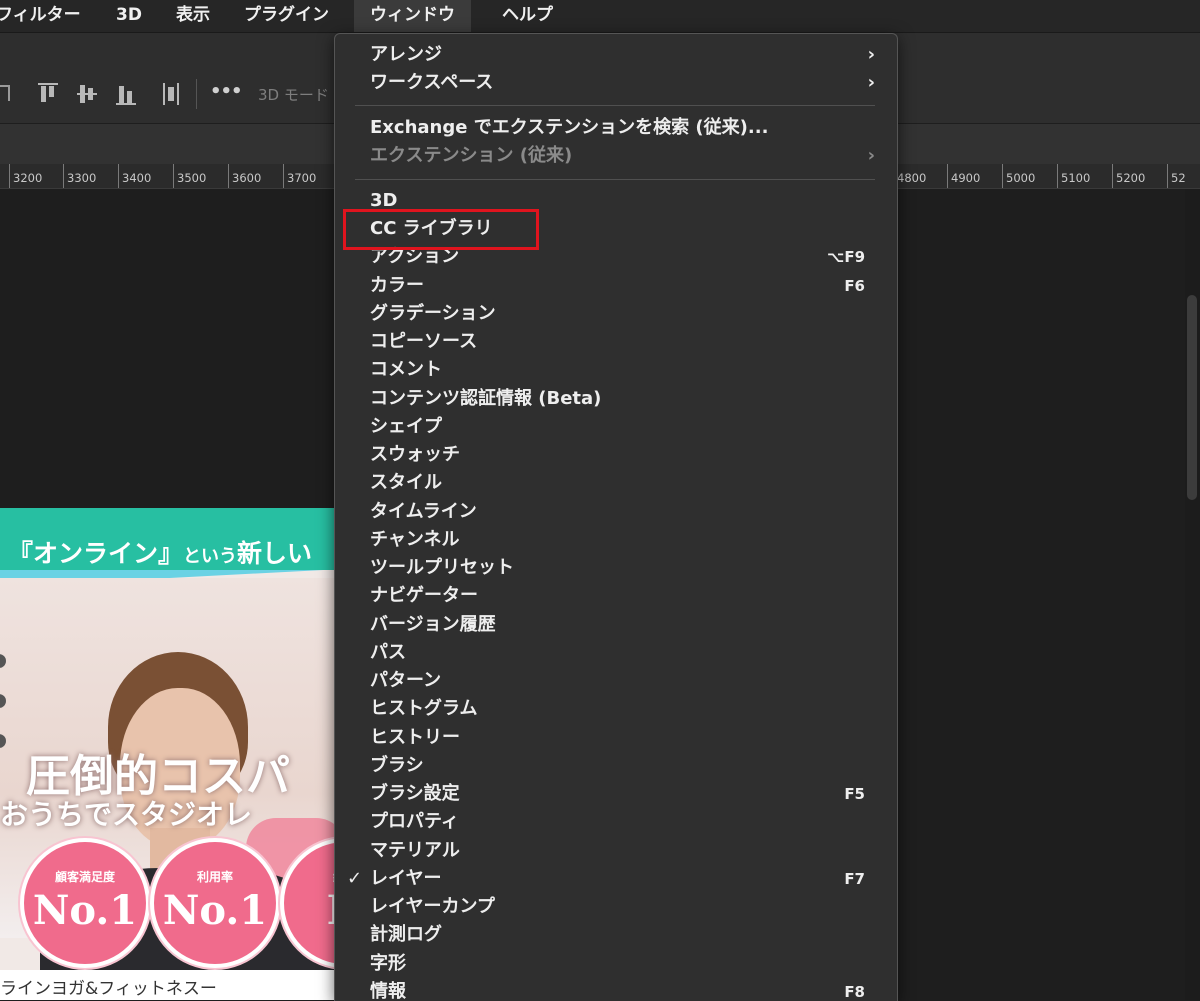 The height and width of the screenshot is (1001, 1200). What do you see at coordinates (616, 935) in the screenshot?
I see `menu-item-measurement-log: 計測ログ` at bounding box center [616, 935].